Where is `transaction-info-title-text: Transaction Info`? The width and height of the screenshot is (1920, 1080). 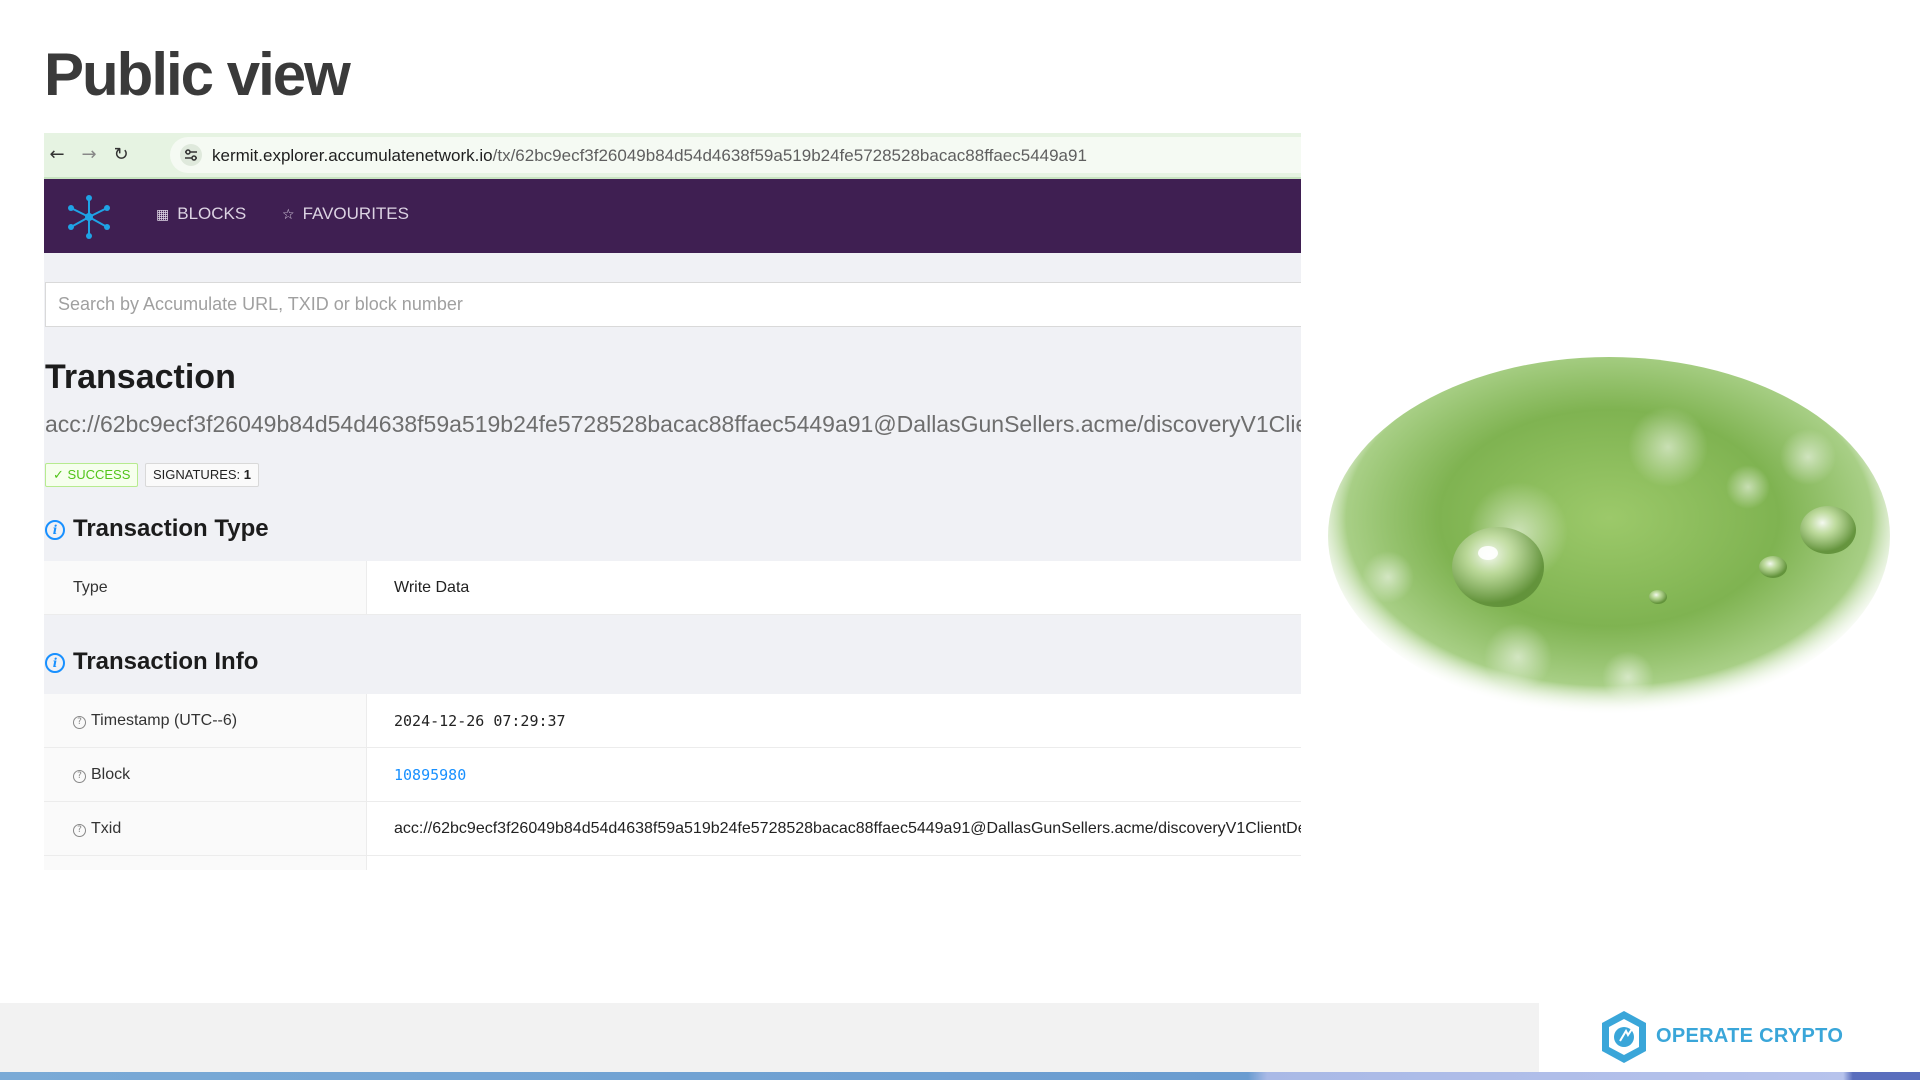
transaction-info-title-text: Transaction Info is located at coordinates (166, 661).